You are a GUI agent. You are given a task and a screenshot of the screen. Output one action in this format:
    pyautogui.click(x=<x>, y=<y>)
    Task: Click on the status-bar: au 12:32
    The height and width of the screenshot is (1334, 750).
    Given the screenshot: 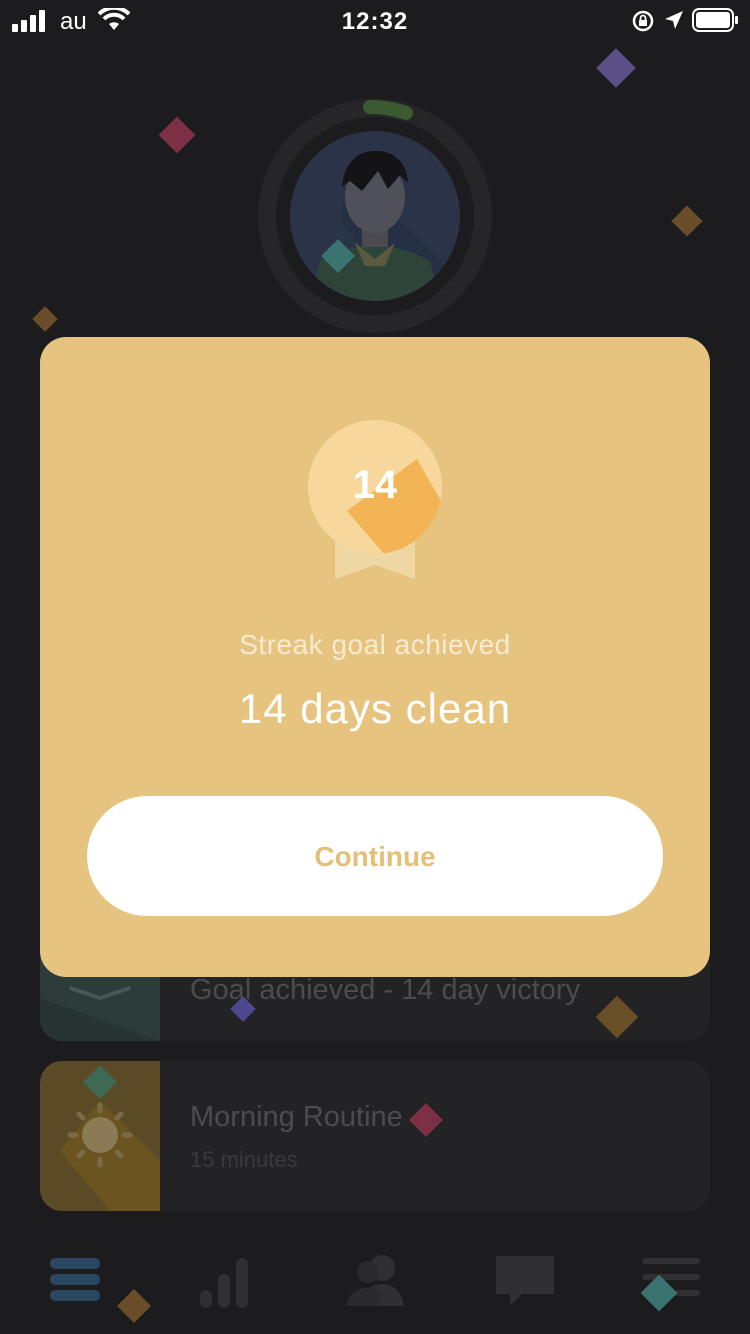 What is the action you would take?
    pyautogui.click(x=375, y=22)
    